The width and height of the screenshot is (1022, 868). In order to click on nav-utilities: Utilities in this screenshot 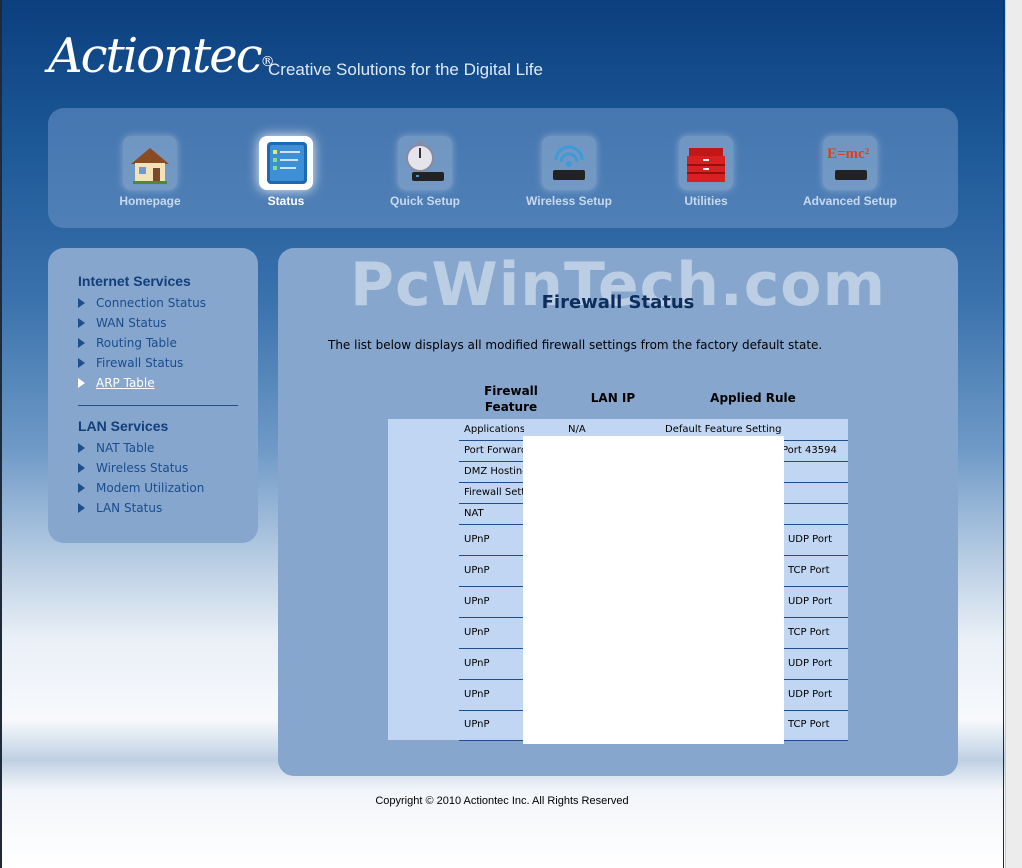, I will do `click(706, 172)`.